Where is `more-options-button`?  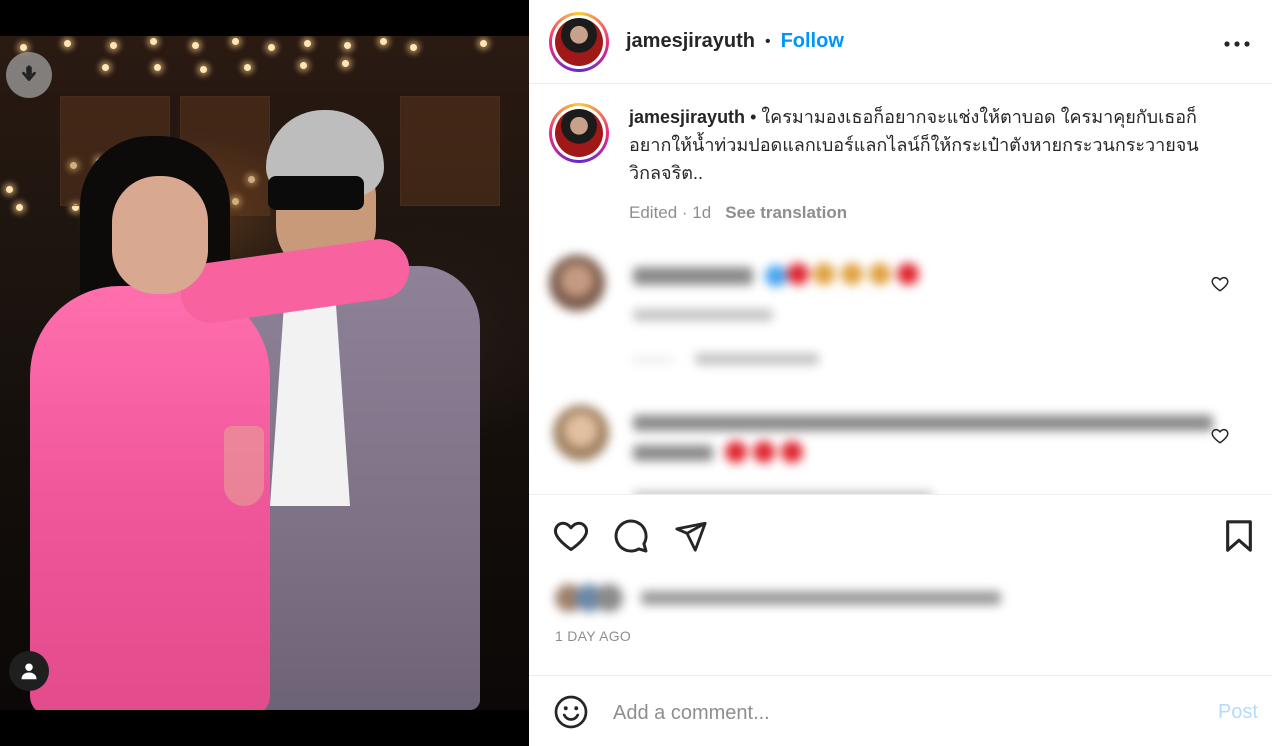
more-options-button is located at coordinates (1237, 40).